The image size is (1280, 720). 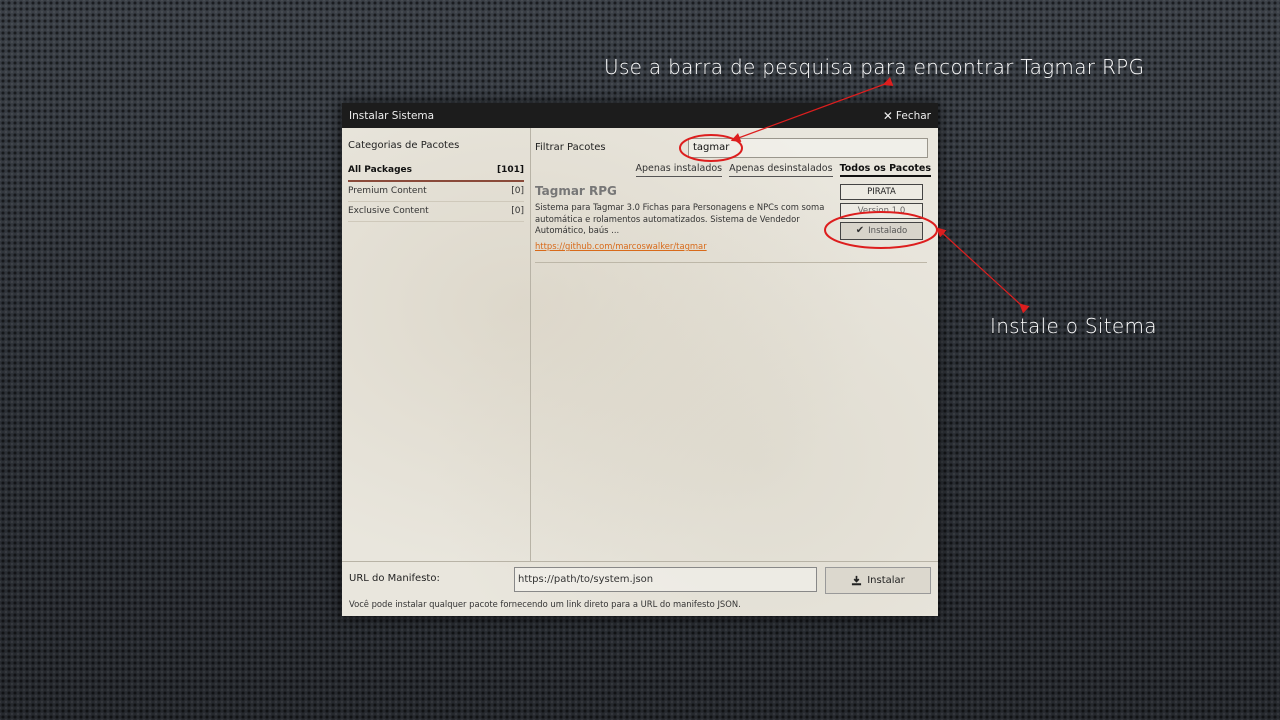 I want to click on category-exclusive-content: Exclusive Content [0], so click(x=436, y=212).